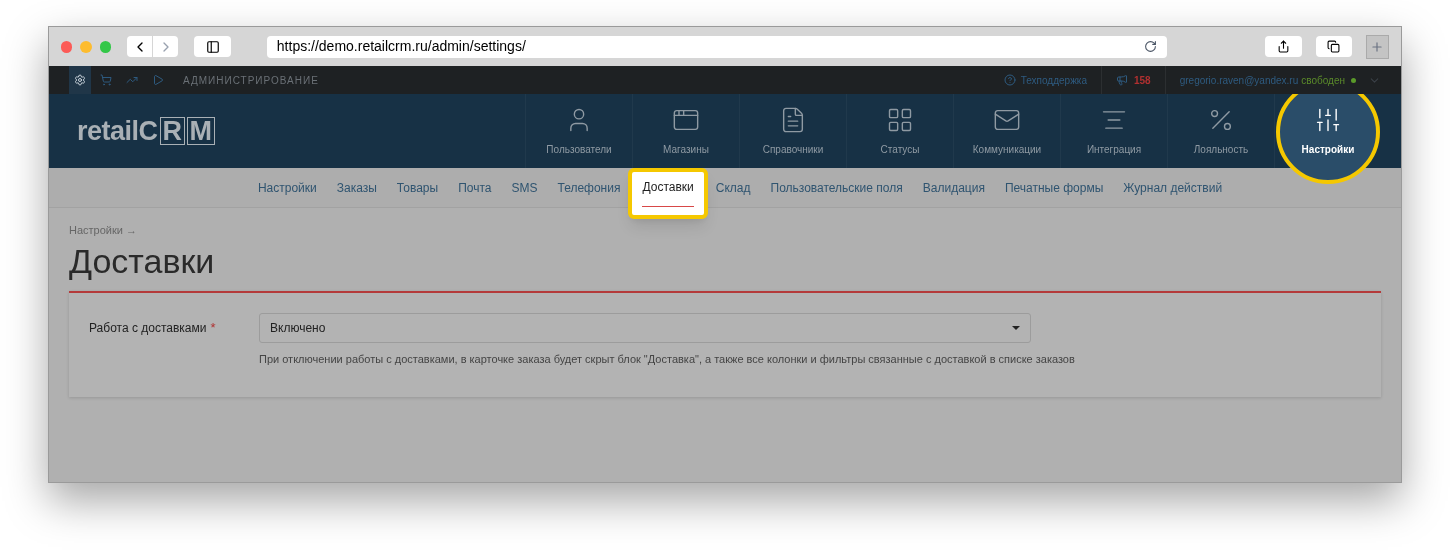  I want to click on mode-button, so click(80, 80).